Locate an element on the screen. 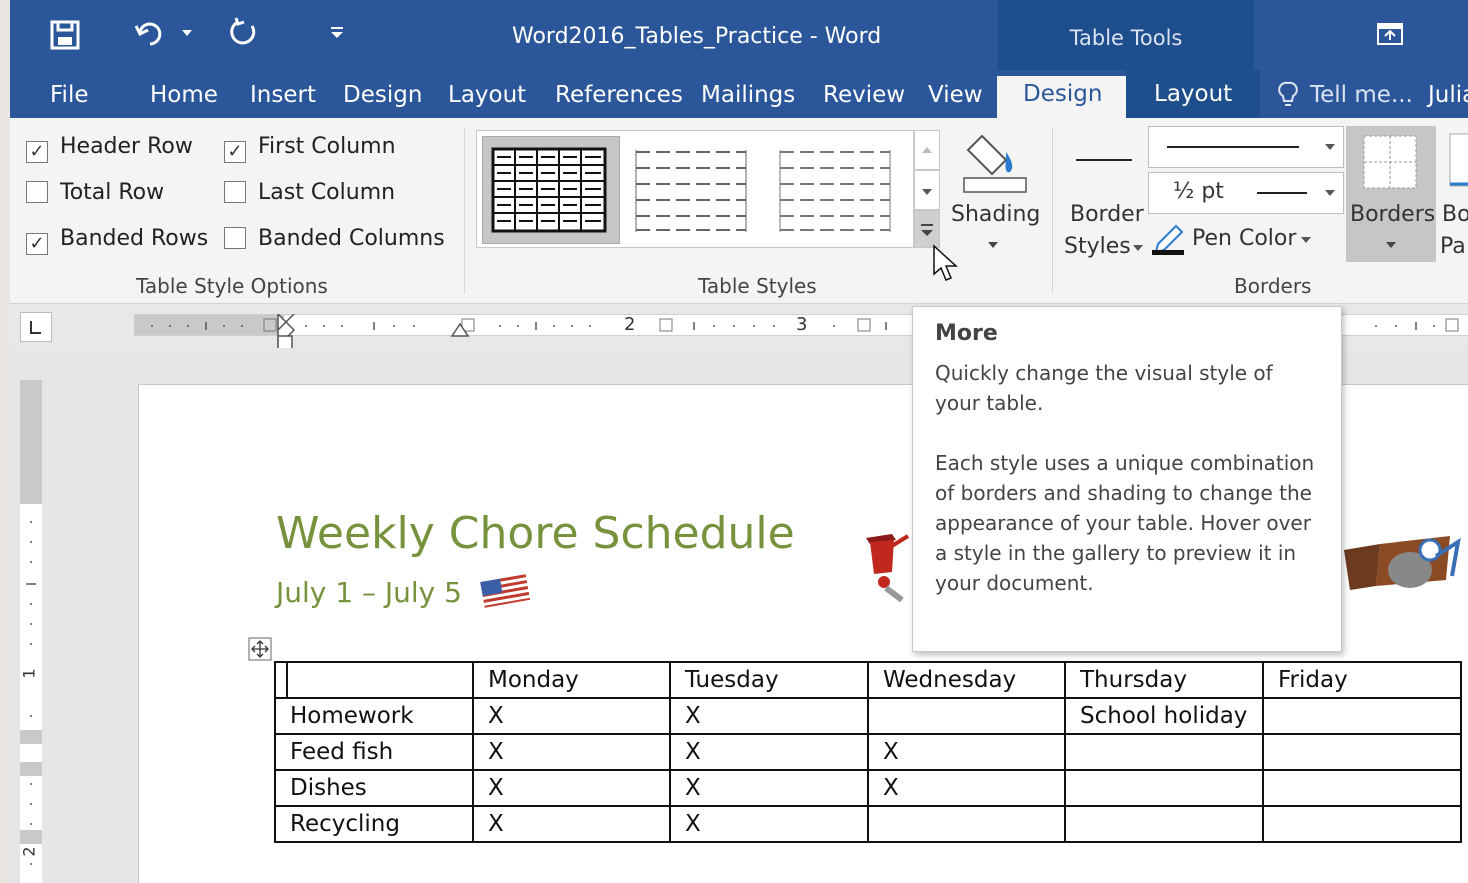  tab-home: Home is located at coordinates (184, 97).